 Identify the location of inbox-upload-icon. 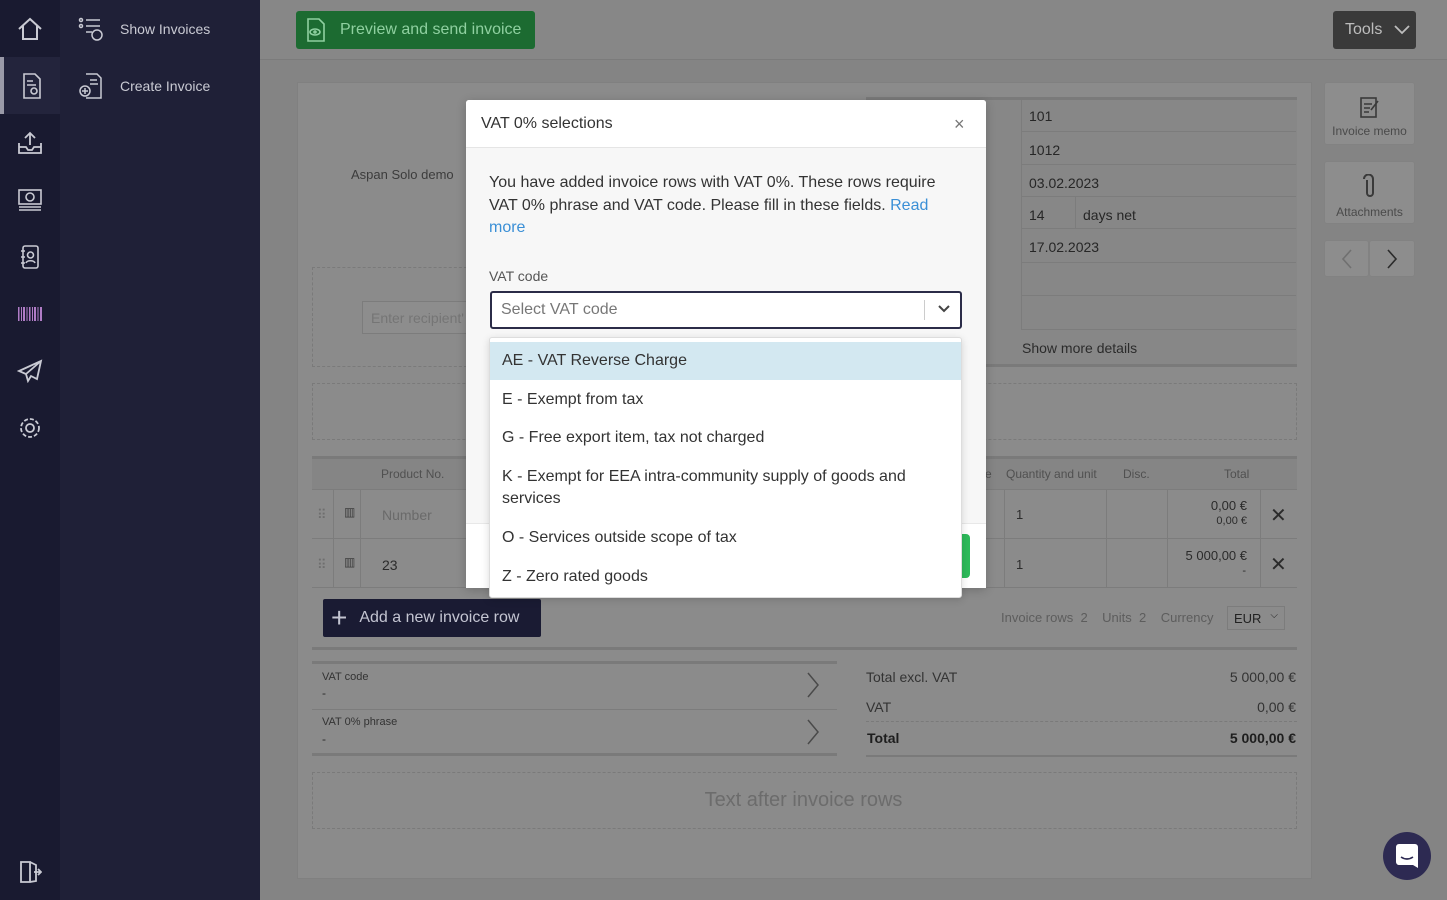
(30, 142).